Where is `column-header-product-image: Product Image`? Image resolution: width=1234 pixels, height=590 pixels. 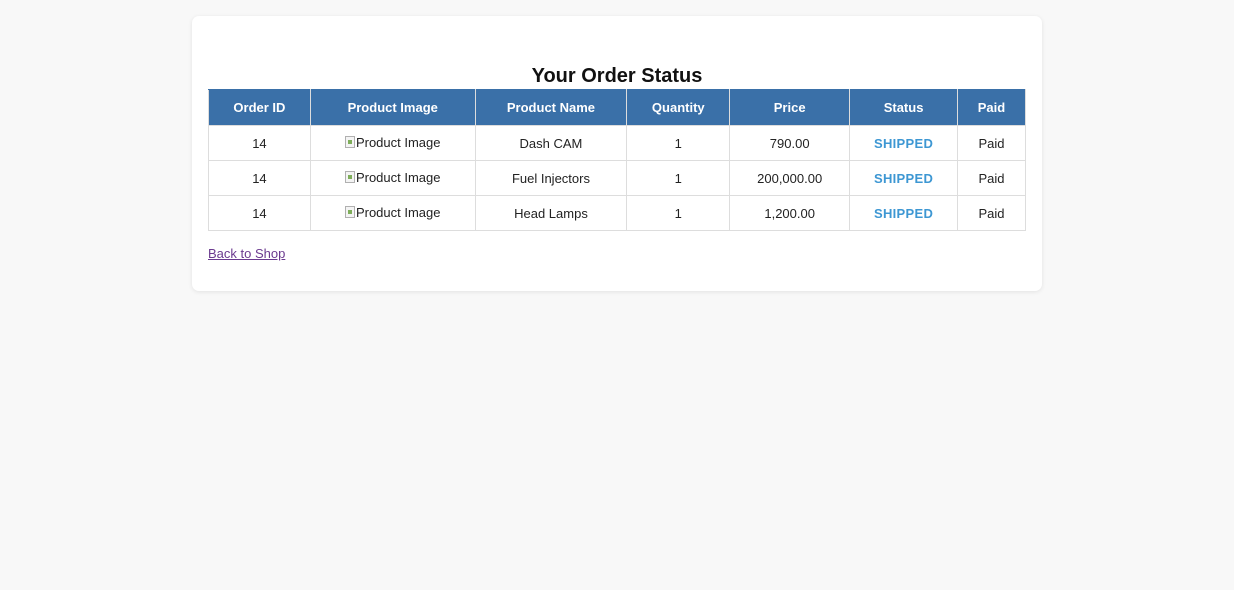
column-header-product-image: Product Image is located at coordinates (392, 107).